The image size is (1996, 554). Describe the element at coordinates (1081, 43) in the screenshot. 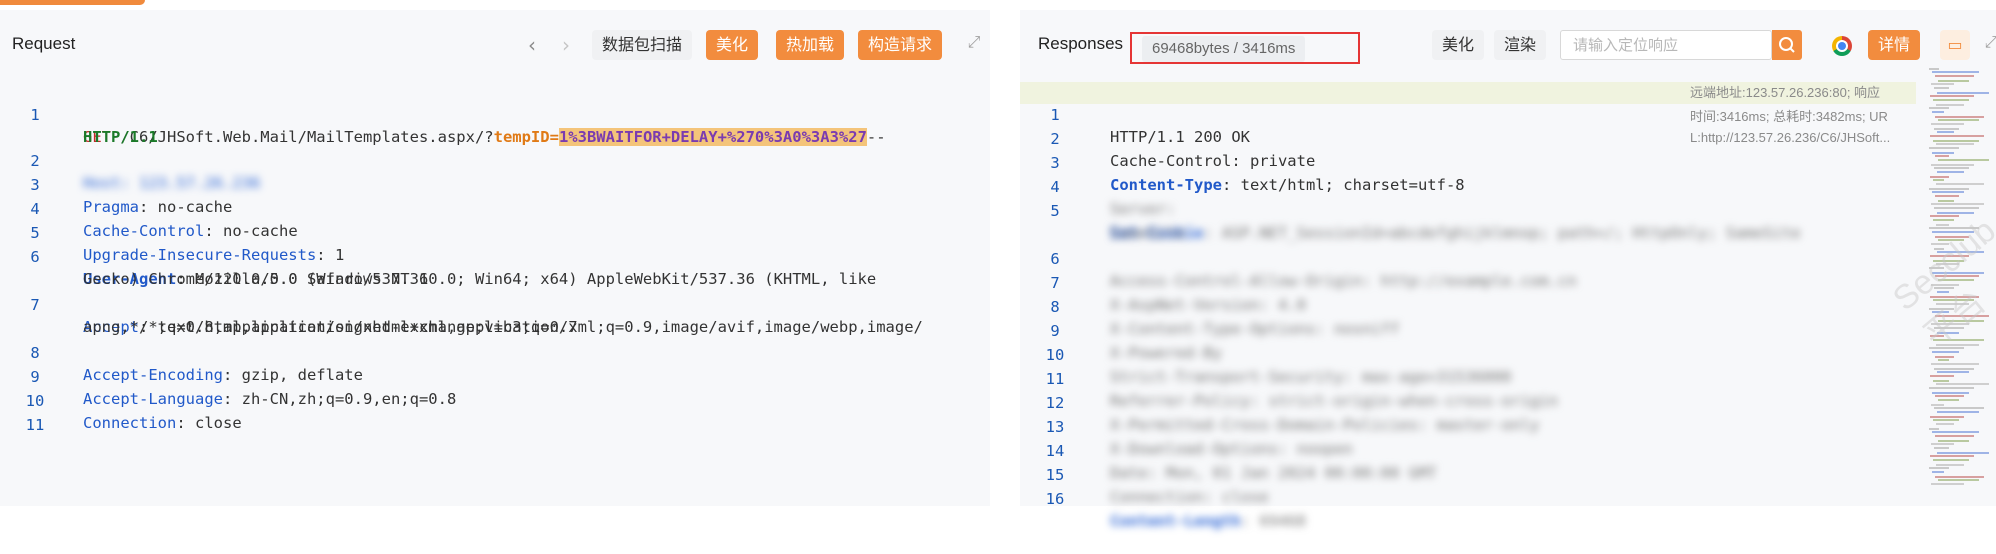

I see `response-title: Responses` at that location.